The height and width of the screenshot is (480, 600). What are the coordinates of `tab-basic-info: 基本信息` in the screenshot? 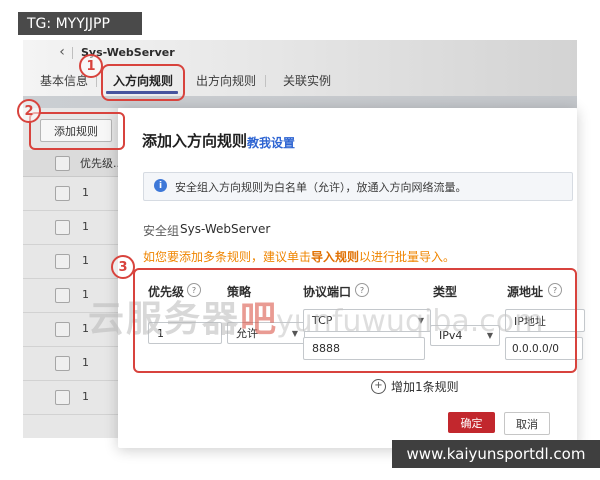 It's located at (64, 80).